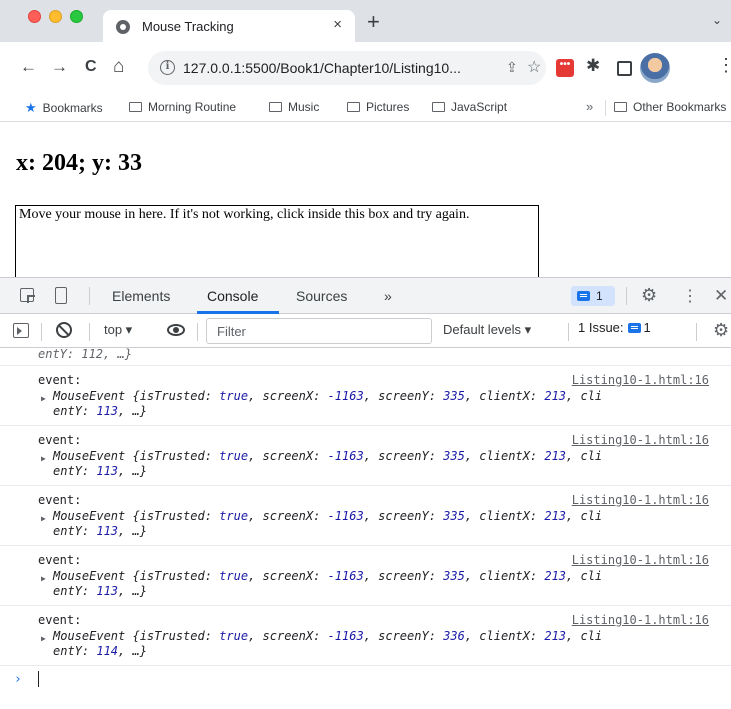  Describe the element at coordinates (690, 296) in the screenshot. I see `devtools-menu-icon: ⋮` at that location.